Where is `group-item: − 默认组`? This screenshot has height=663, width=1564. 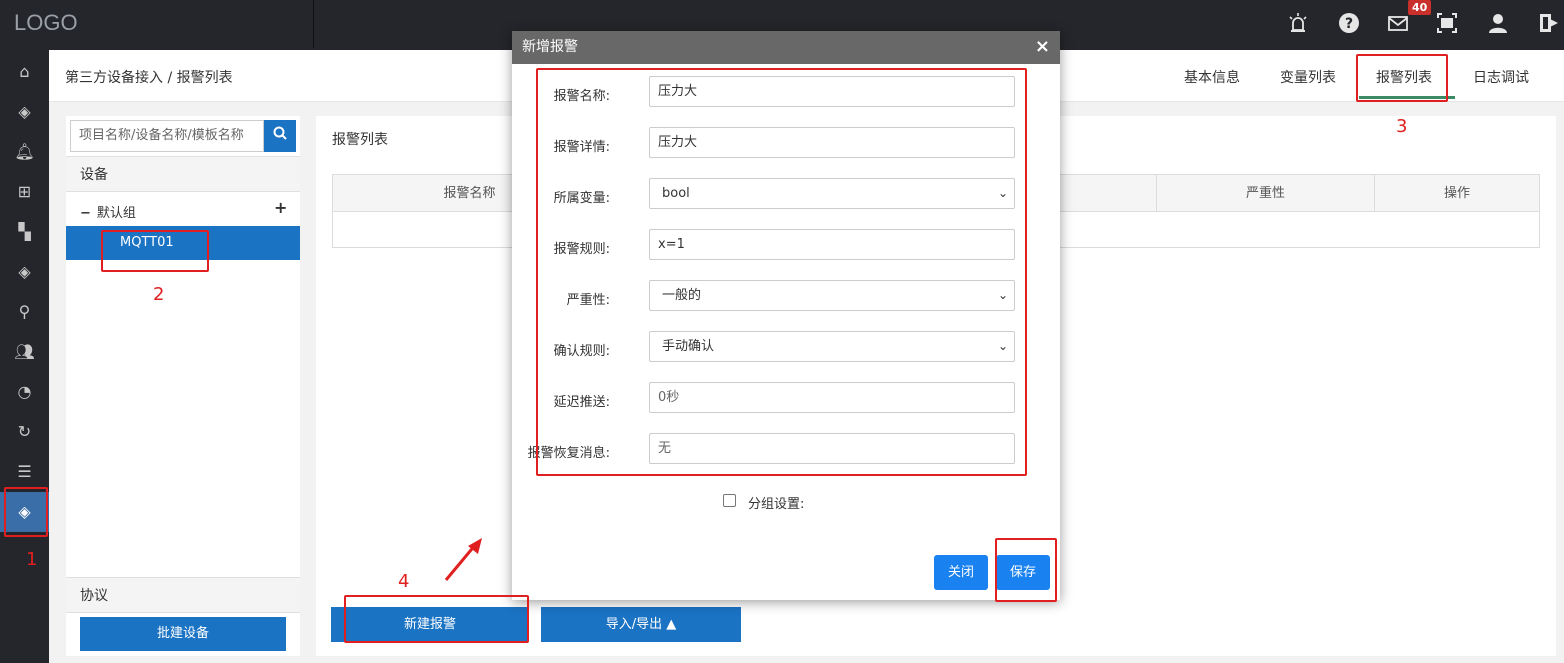 group-item: − 默认组 is located at coordinates (108, 211).